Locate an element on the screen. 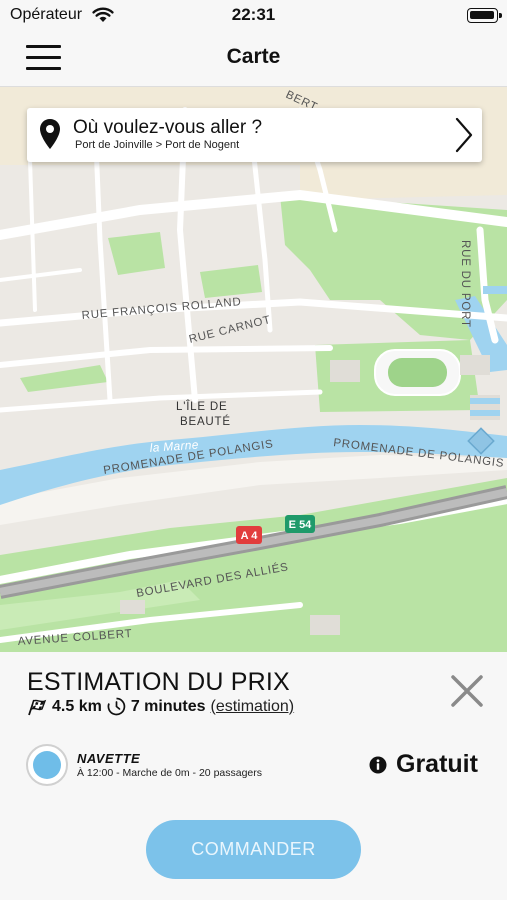  clock-icon is located at coordinates (116, 706).